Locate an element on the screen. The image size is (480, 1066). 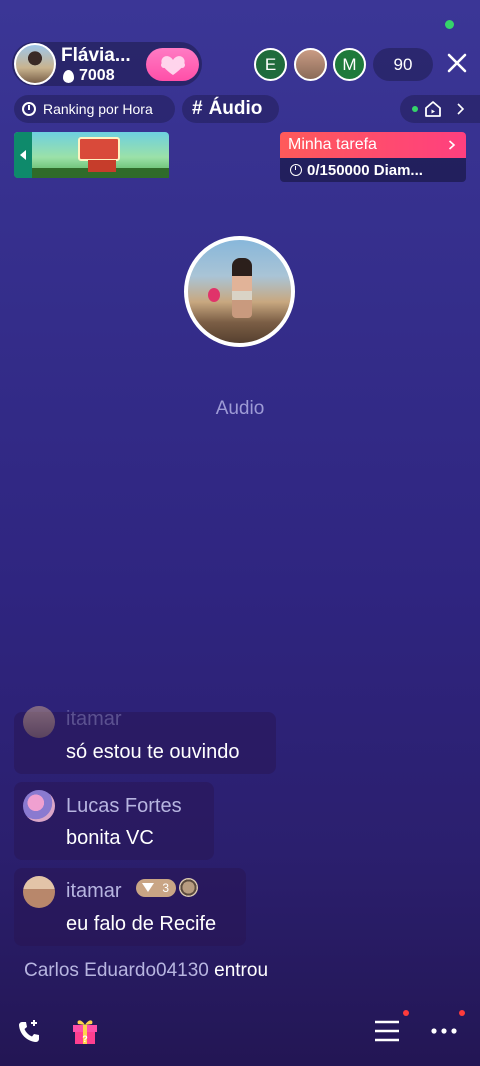
level-icon is located at coordinates (148, 887).